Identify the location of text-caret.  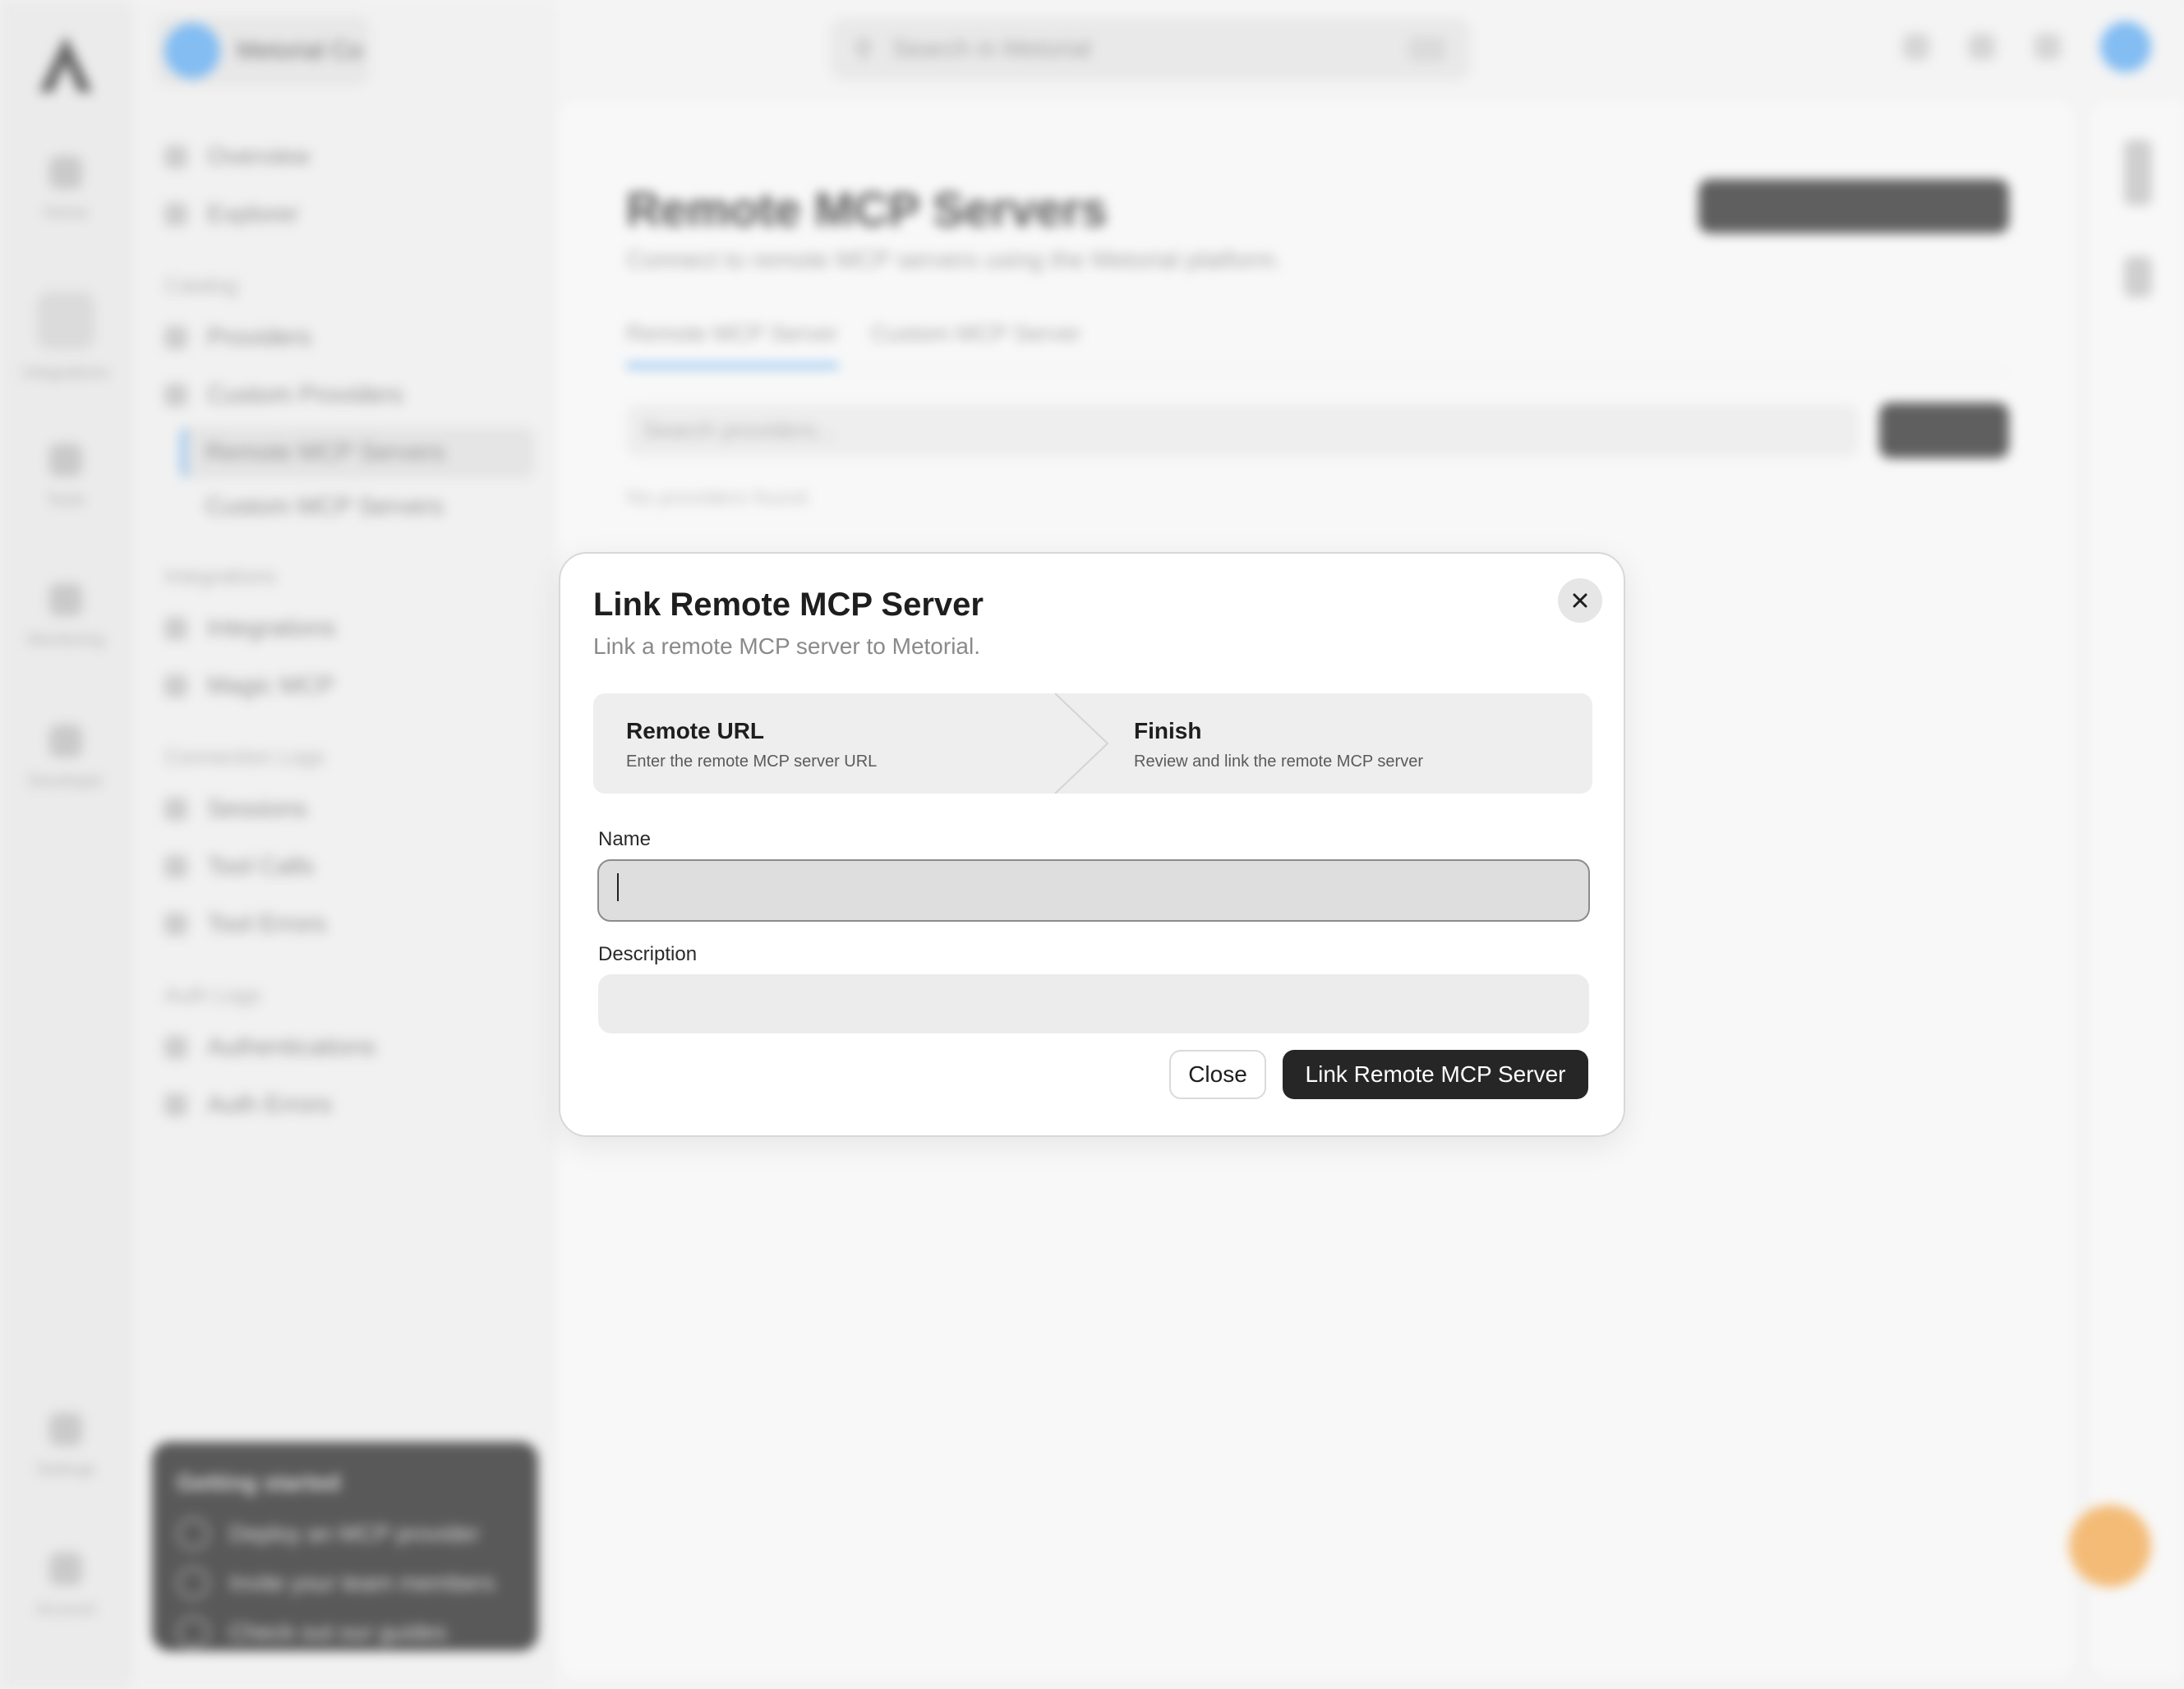
(618, 887).